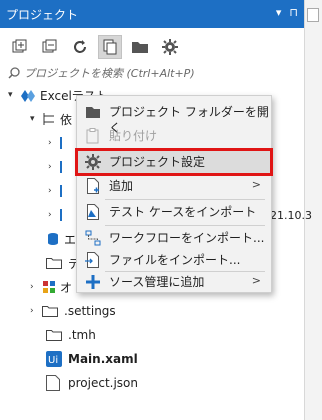 This screenshot has height=420, width=322. Describe the element at coordinates (174, 162) in the screenshot. I see `menu-item-project-settings: プロジェクト設定` at that location.